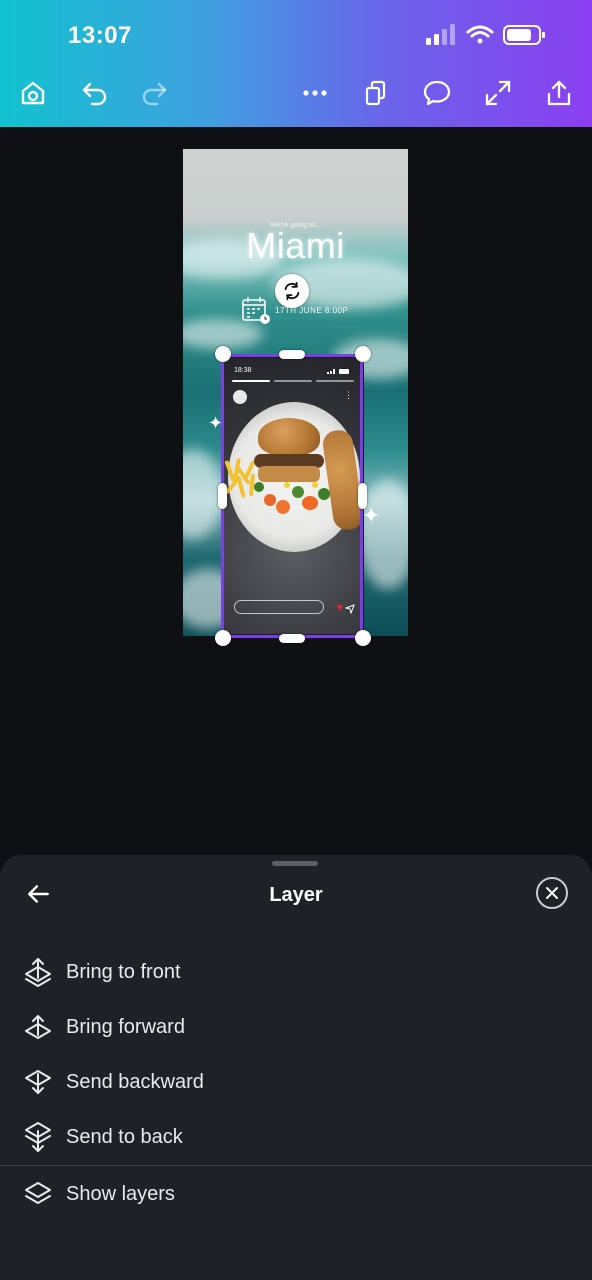  Describe the element at coordinates (292, 496) in the screenshot. I see `selection-frame` at that location.